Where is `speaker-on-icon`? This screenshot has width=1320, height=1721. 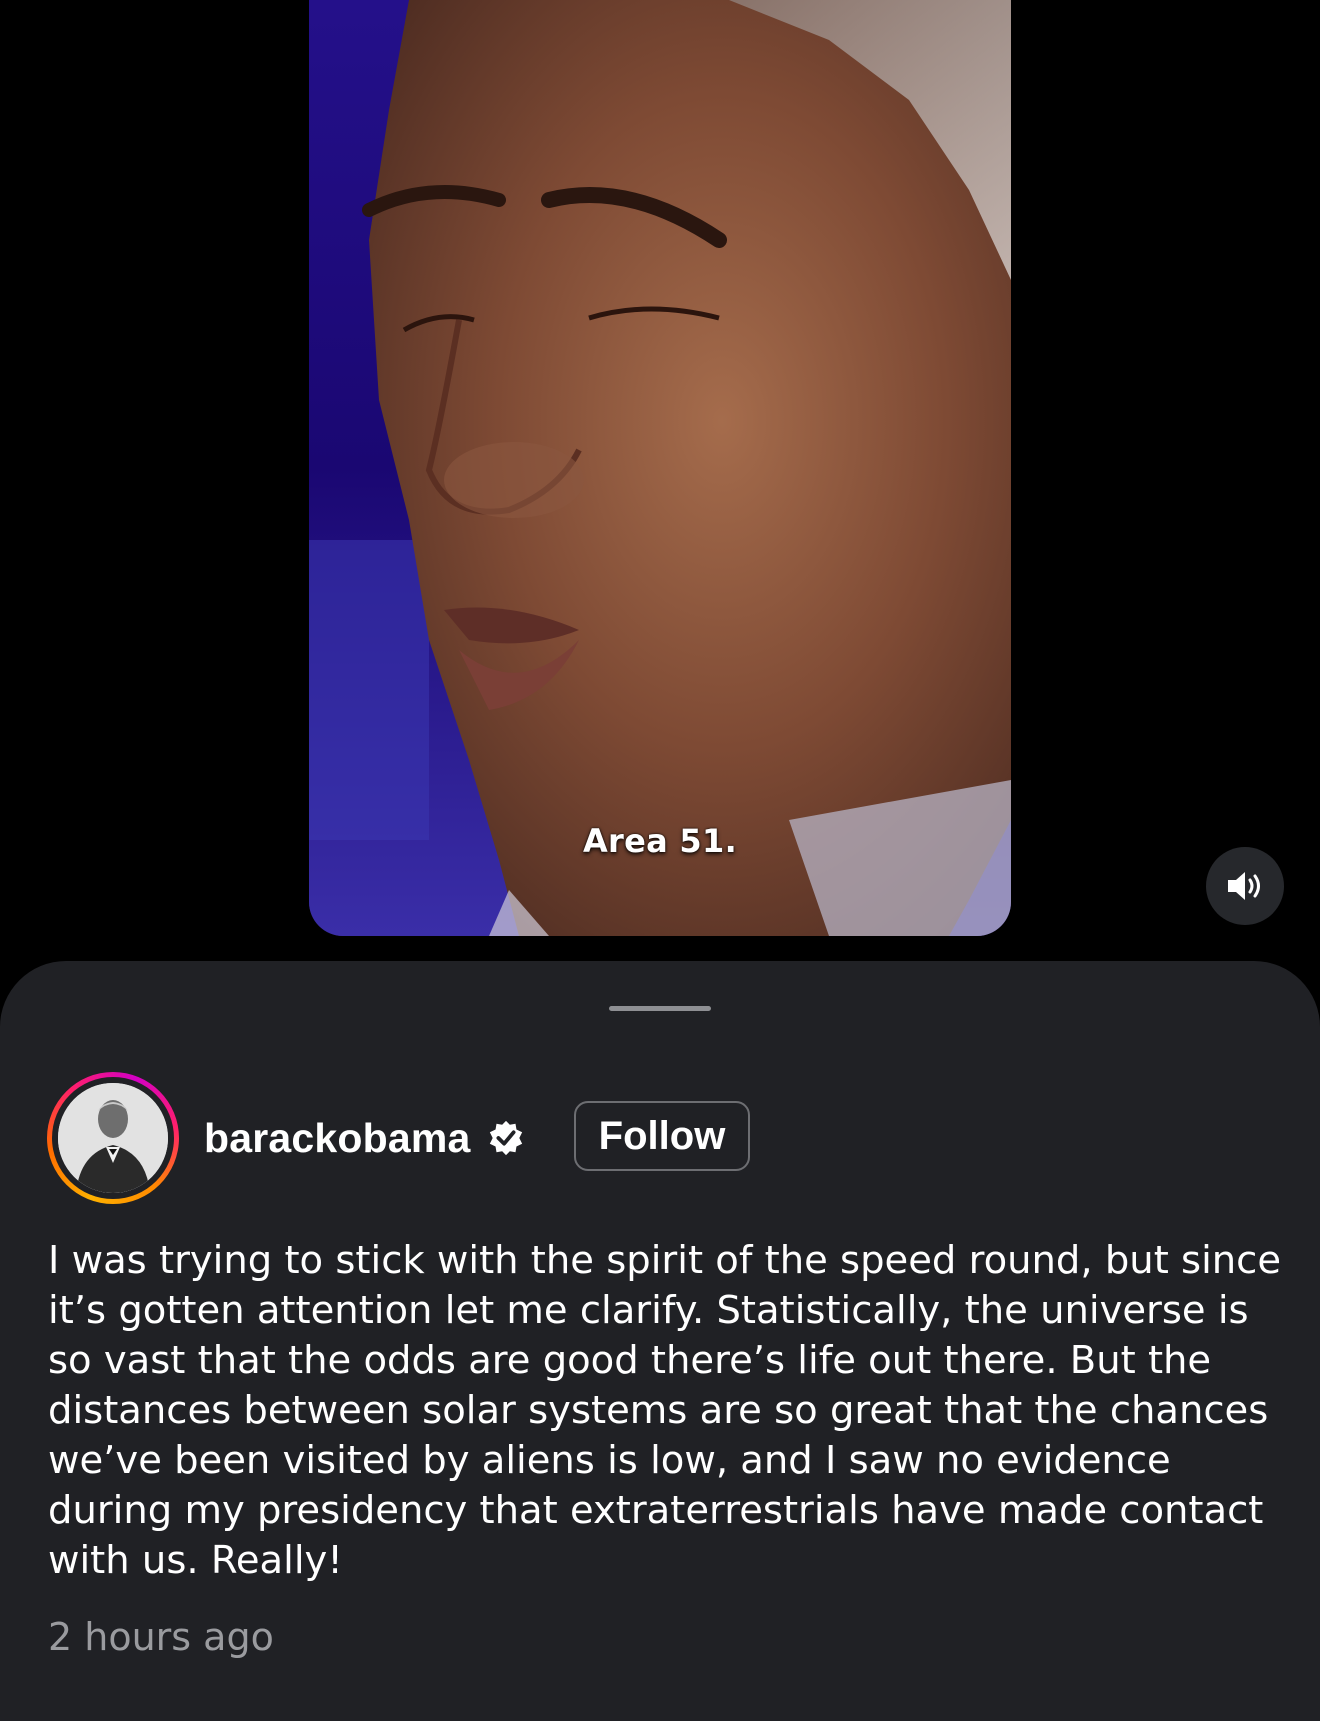 speaker-on-icon is located at coordinates (1244, 886).